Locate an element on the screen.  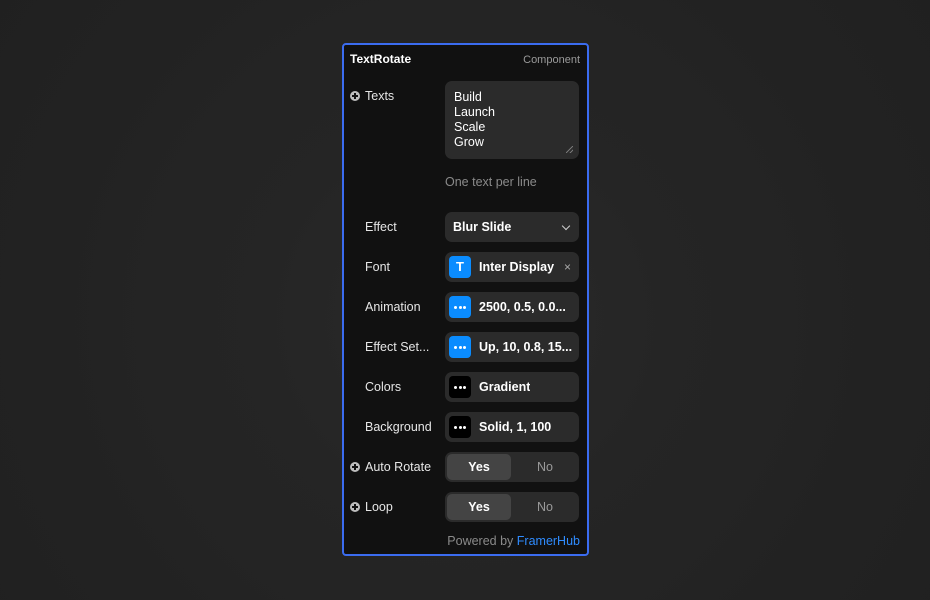
background-value: Solid, 1, 100 is located at coordinates (515, 427).